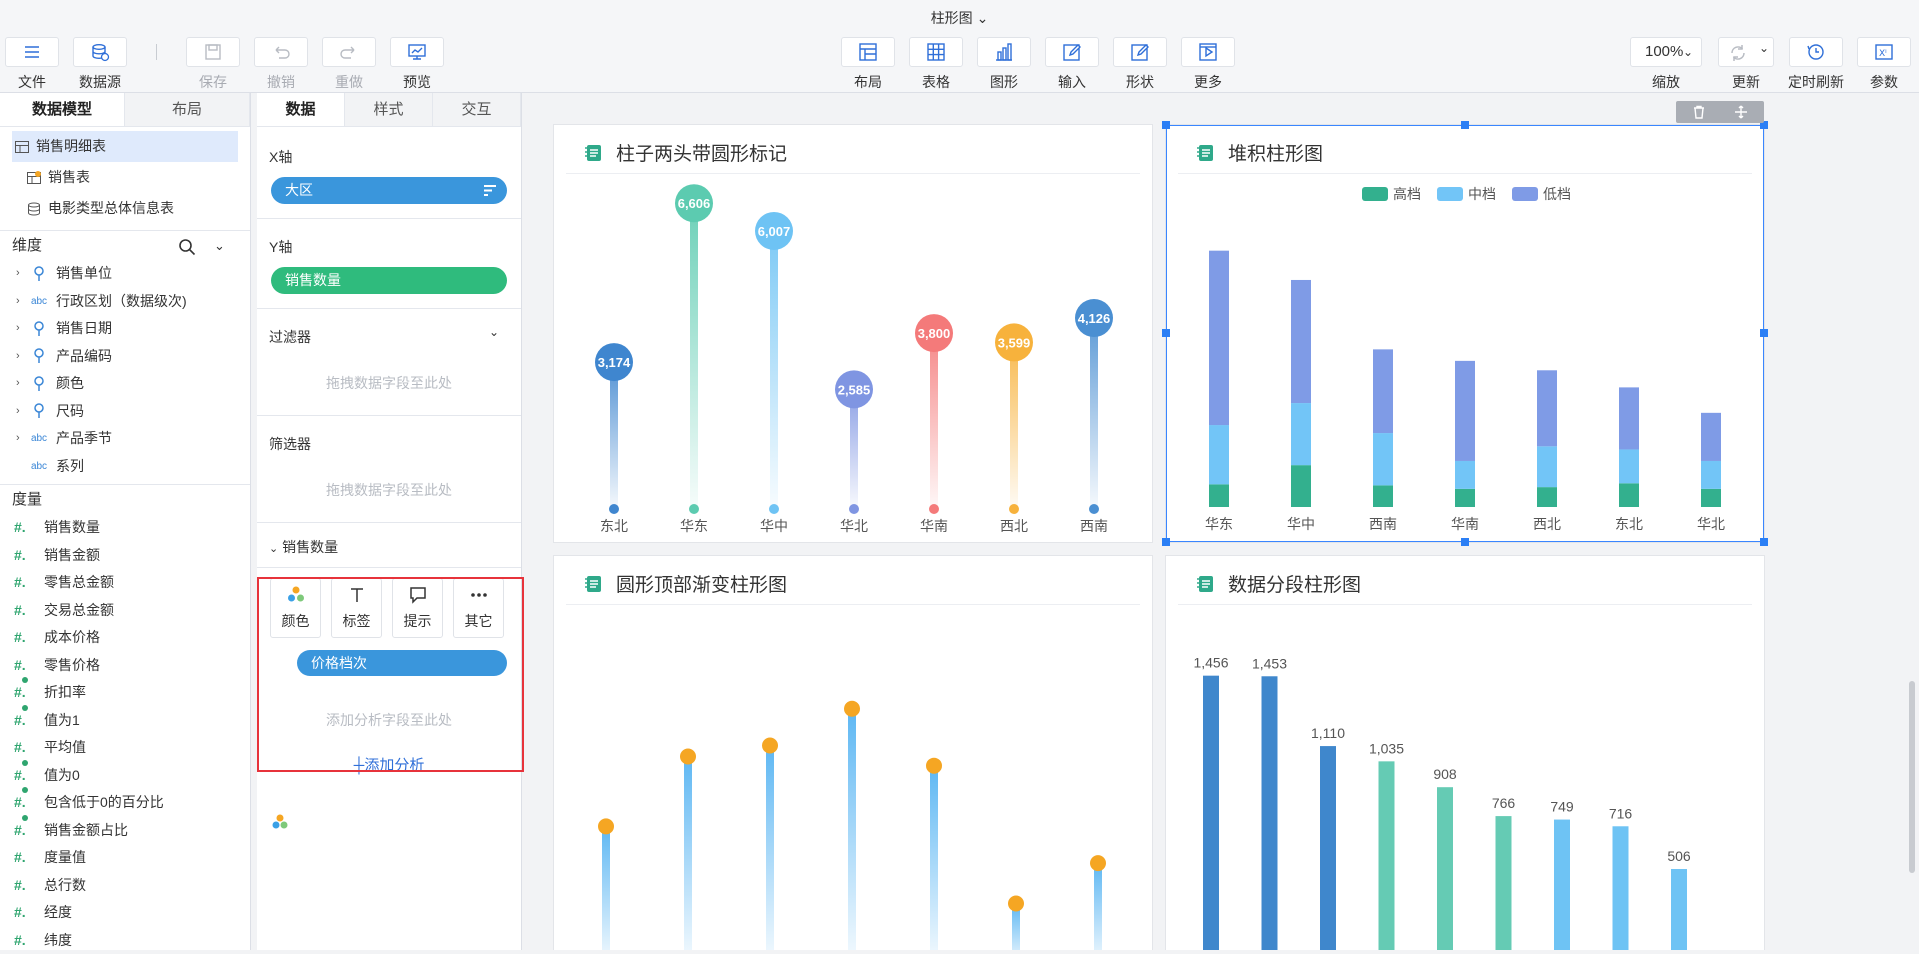  Describe the element at coordinates (490, 190) in the screenshot. I see `sort-icon` at that location.